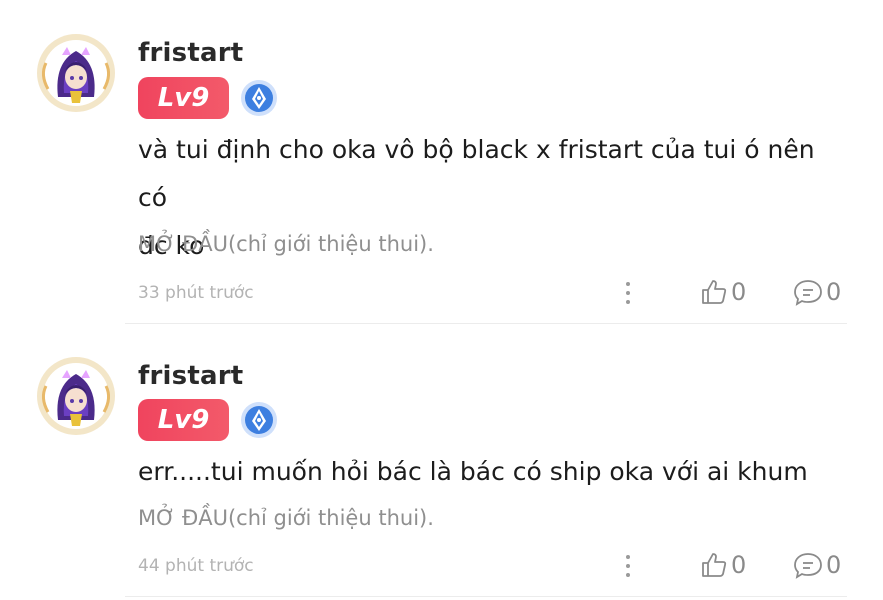  I want to click on timestamp: 44 phút trước, so click(196, 566).